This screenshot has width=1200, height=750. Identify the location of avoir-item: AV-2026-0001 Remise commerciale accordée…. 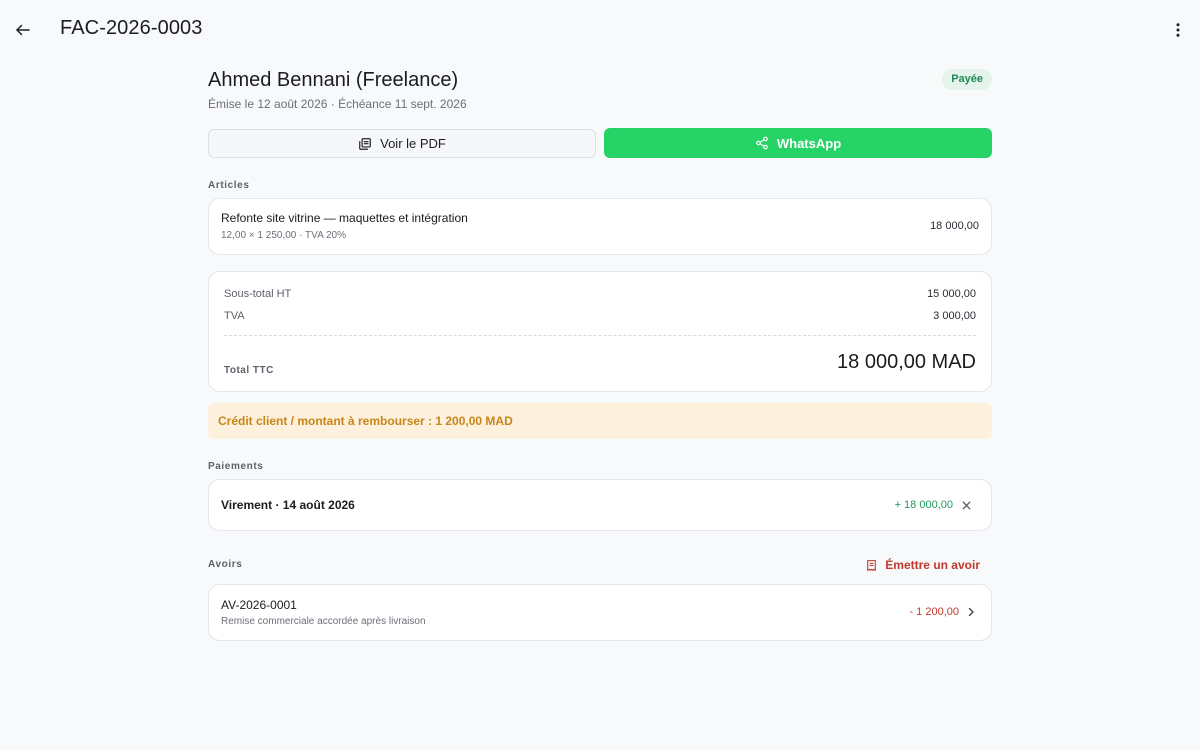
(600, 612).